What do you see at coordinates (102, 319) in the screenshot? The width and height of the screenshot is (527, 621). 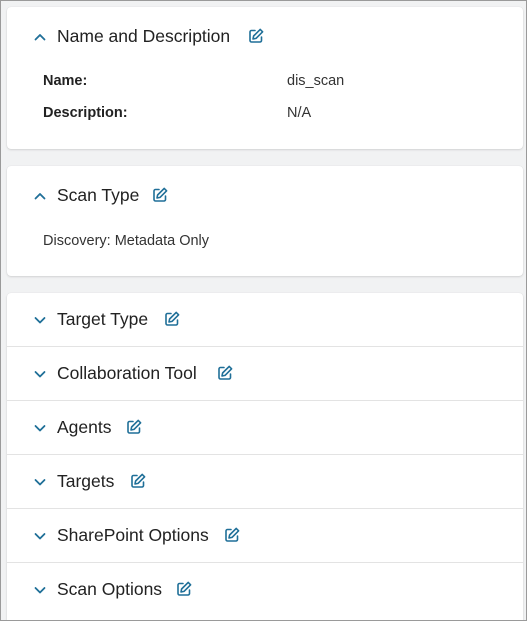 I see `section-title: Target Type` at bounding box center [102, 319].